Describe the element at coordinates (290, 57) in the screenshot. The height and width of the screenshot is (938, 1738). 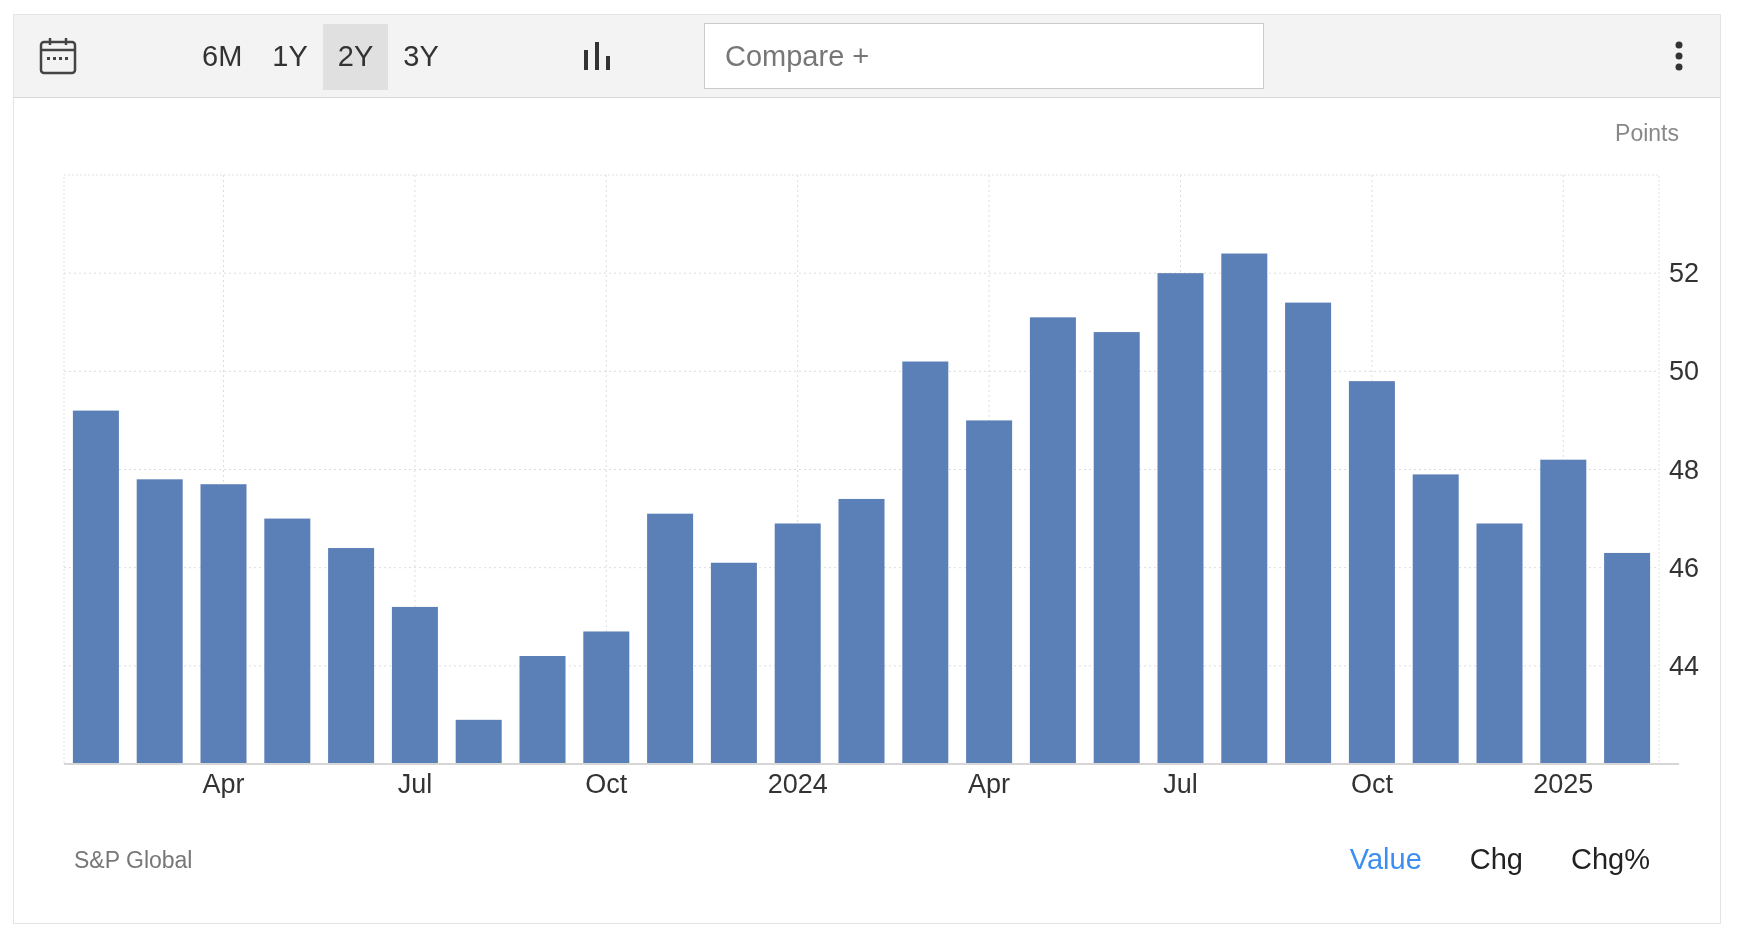
I see `range-tab: 1Y` at that location.